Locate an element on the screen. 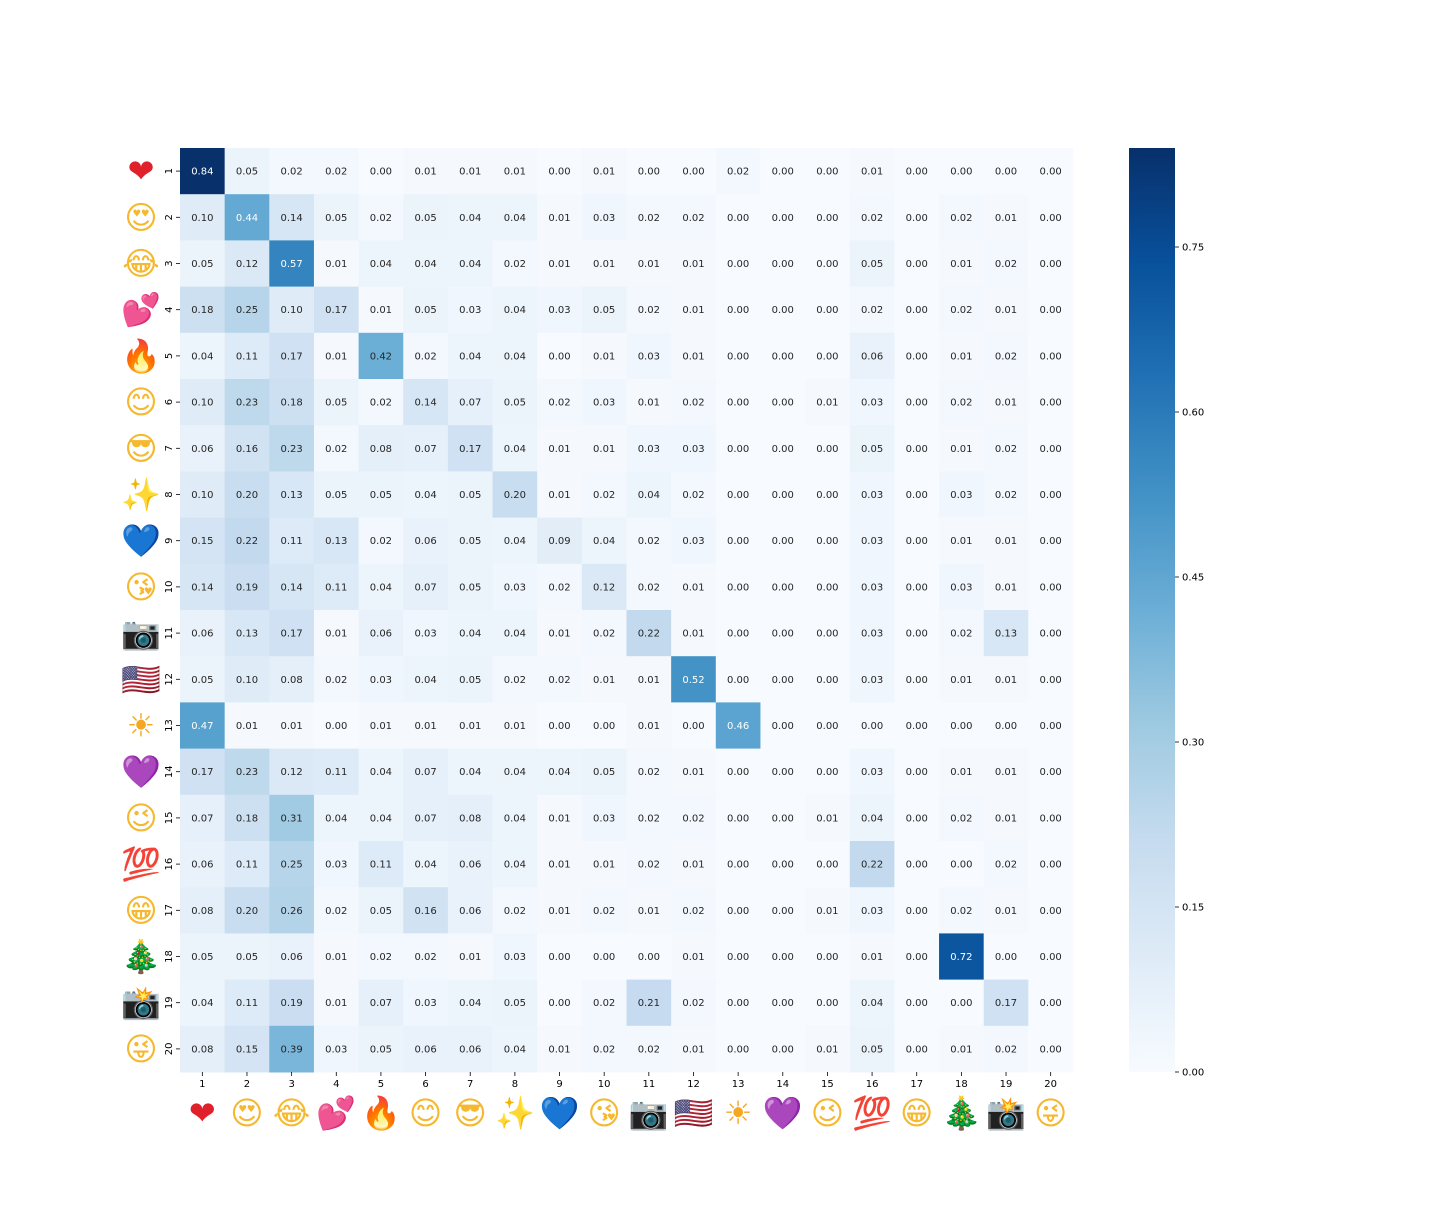  colorbar-tick-label-6: 0.75 is located at coordinates (1193, 248).